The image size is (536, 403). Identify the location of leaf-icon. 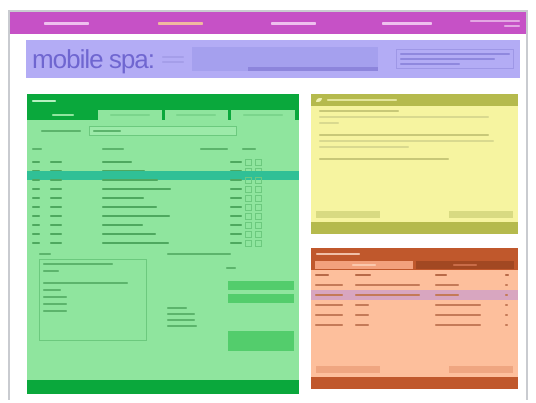
(319, 100).